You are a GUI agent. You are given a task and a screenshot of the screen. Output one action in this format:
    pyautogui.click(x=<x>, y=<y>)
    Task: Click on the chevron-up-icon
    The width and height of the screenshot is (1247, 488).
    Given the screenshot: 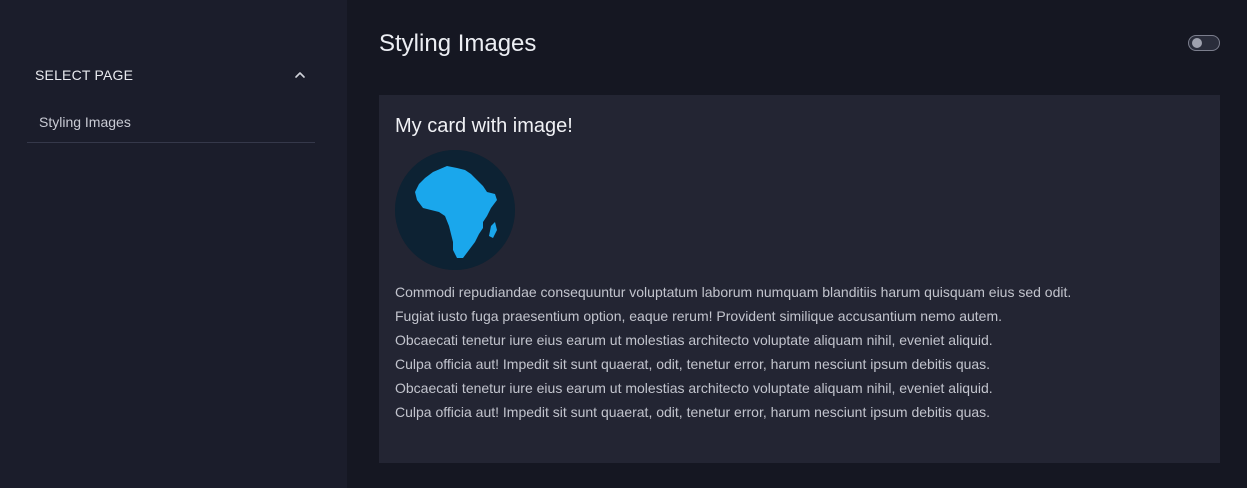 What is the action you would take?
    pyautogui.click(x=300, y=75)
    